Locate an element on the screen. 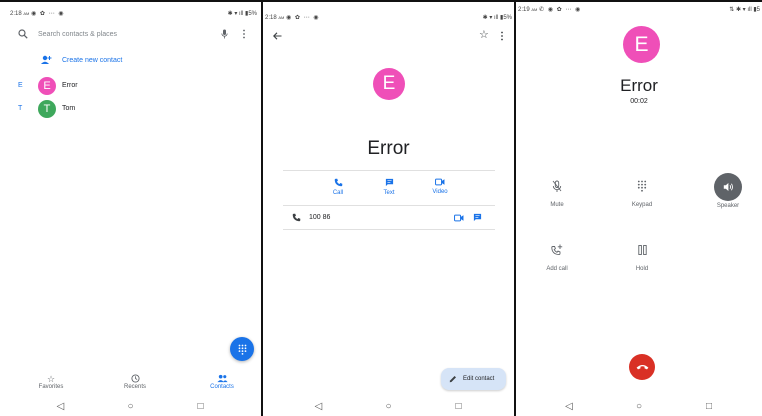 The width and height of the screenshot is (762, 416). call-action: Call is located at coordinates (338, 187).